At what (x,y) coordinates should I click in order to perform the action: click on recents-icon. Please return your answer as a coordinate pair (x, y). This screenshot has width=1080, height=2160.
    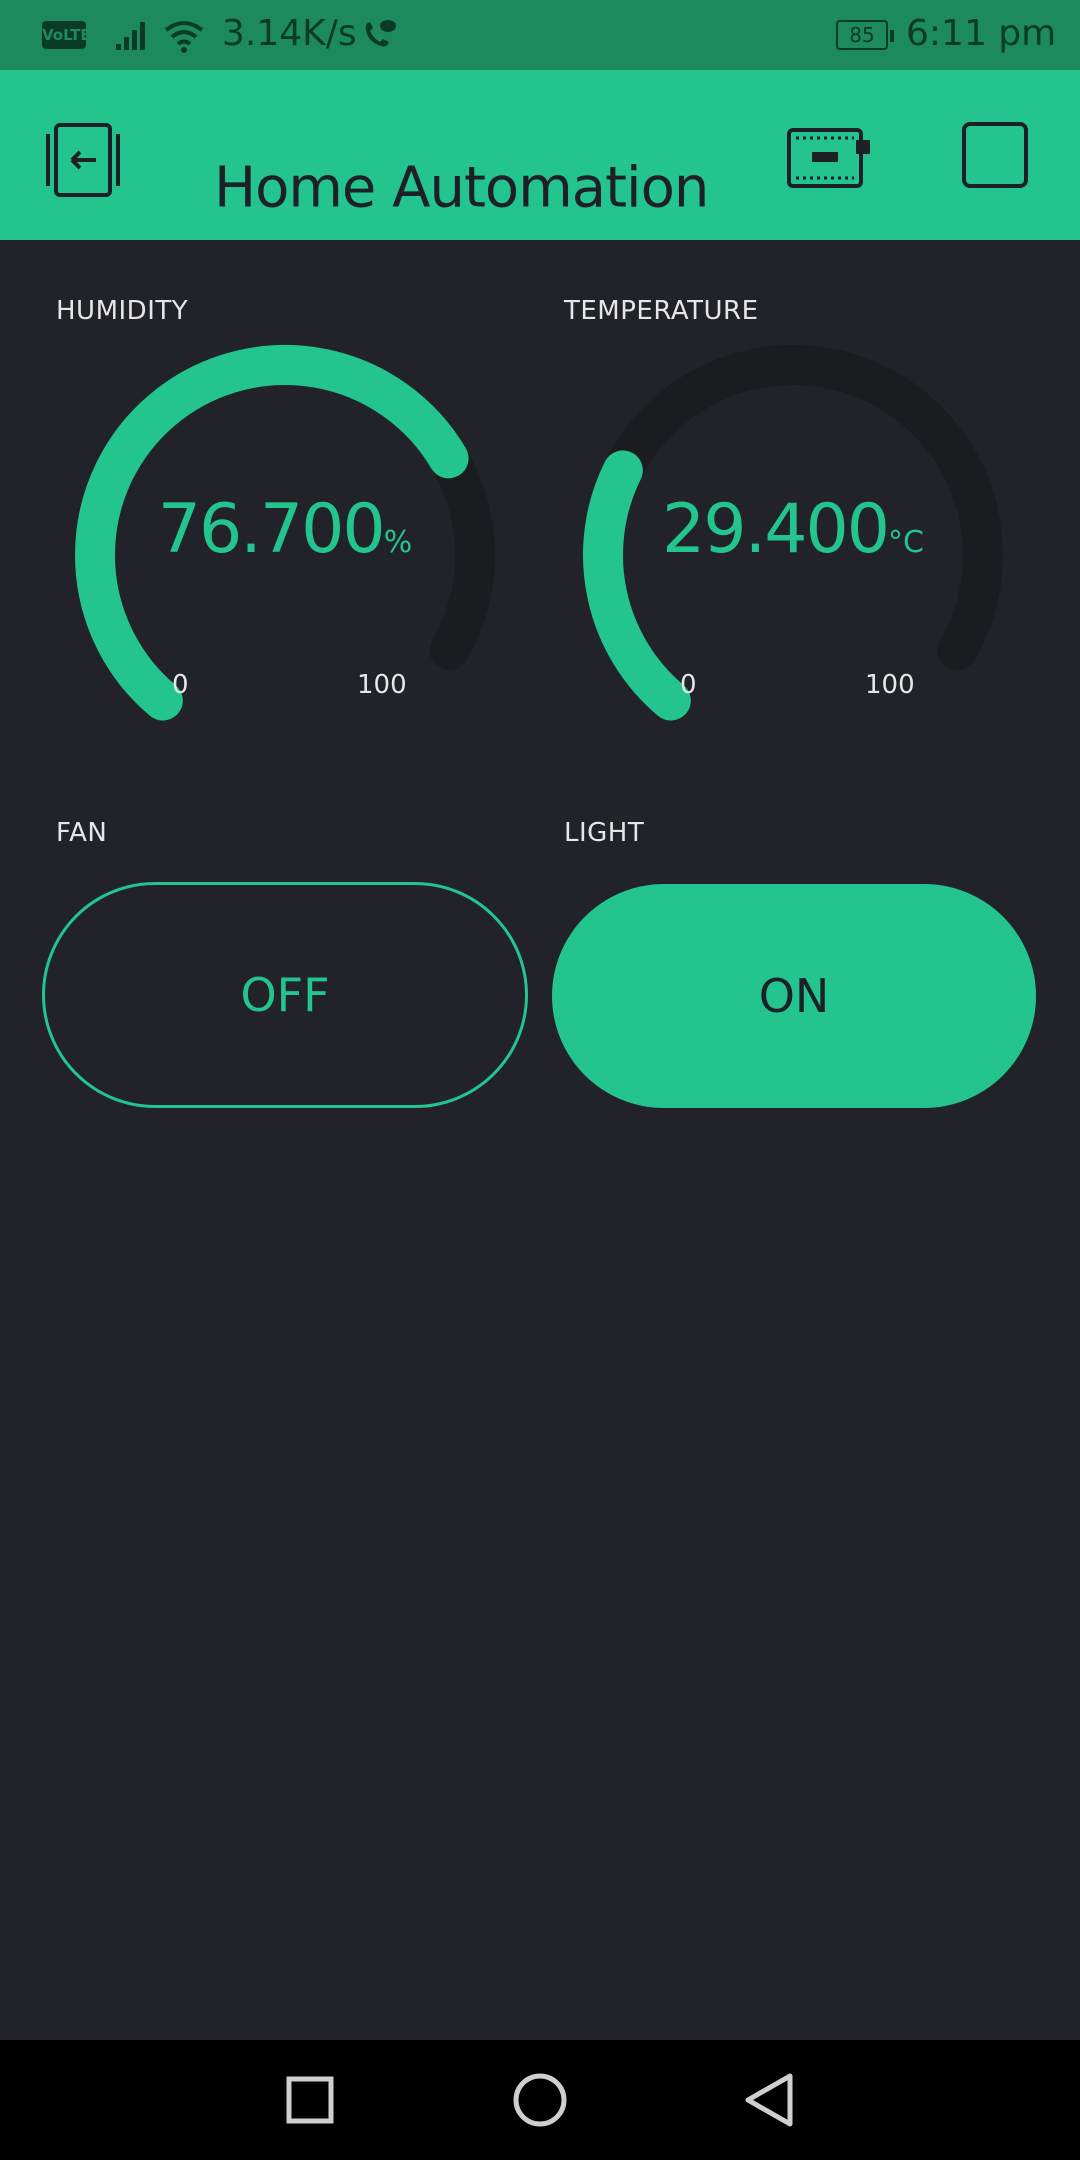
    Looking at the image, I should click on (310, 2100).